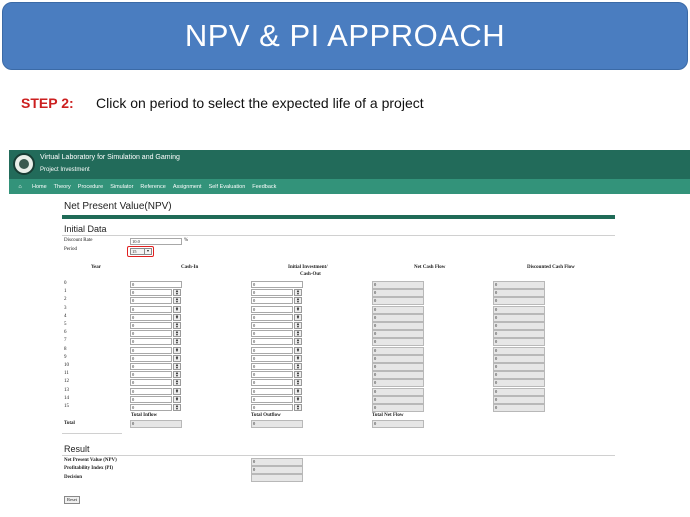  I want to click on col-net-cash-flow-header: Net Cash Flow, so click(430, 267).